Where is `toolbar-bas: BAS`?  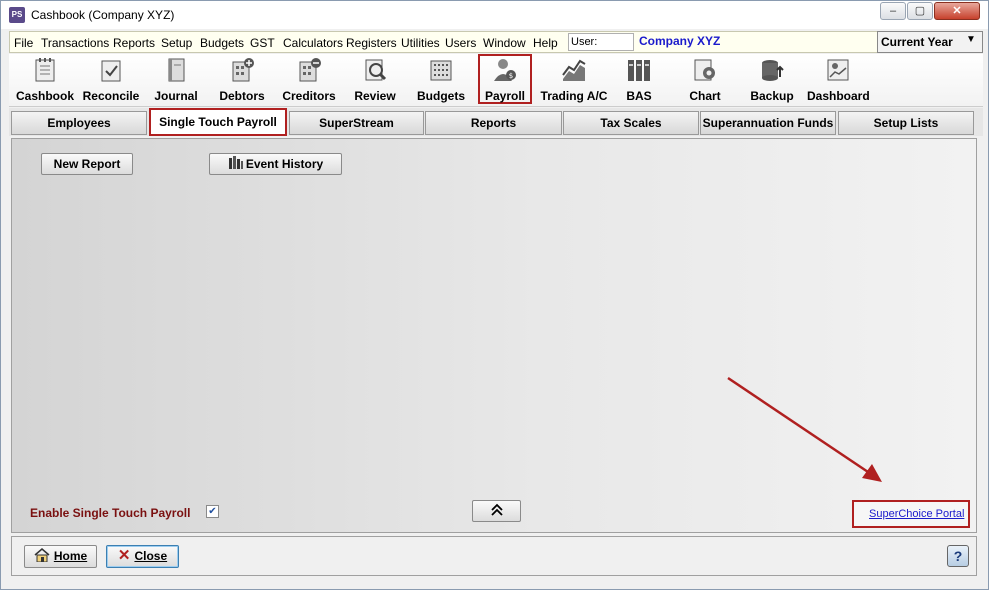 toolbar-bas: BAS is located at coordinates (639, 79).